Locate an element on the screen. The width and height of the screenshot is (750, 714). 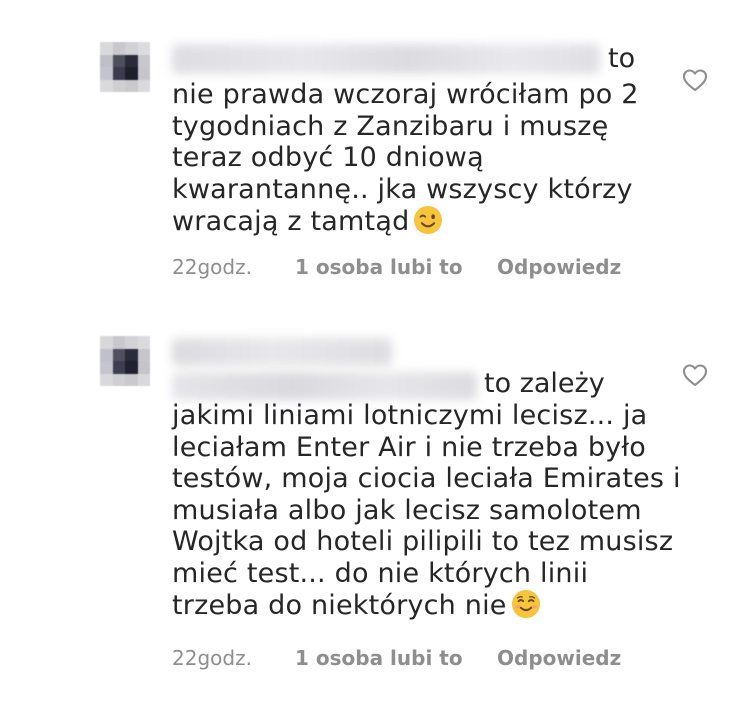
comment-line: testów, moja ciocia leciała Emirates i is located at coordinates (426, 478).